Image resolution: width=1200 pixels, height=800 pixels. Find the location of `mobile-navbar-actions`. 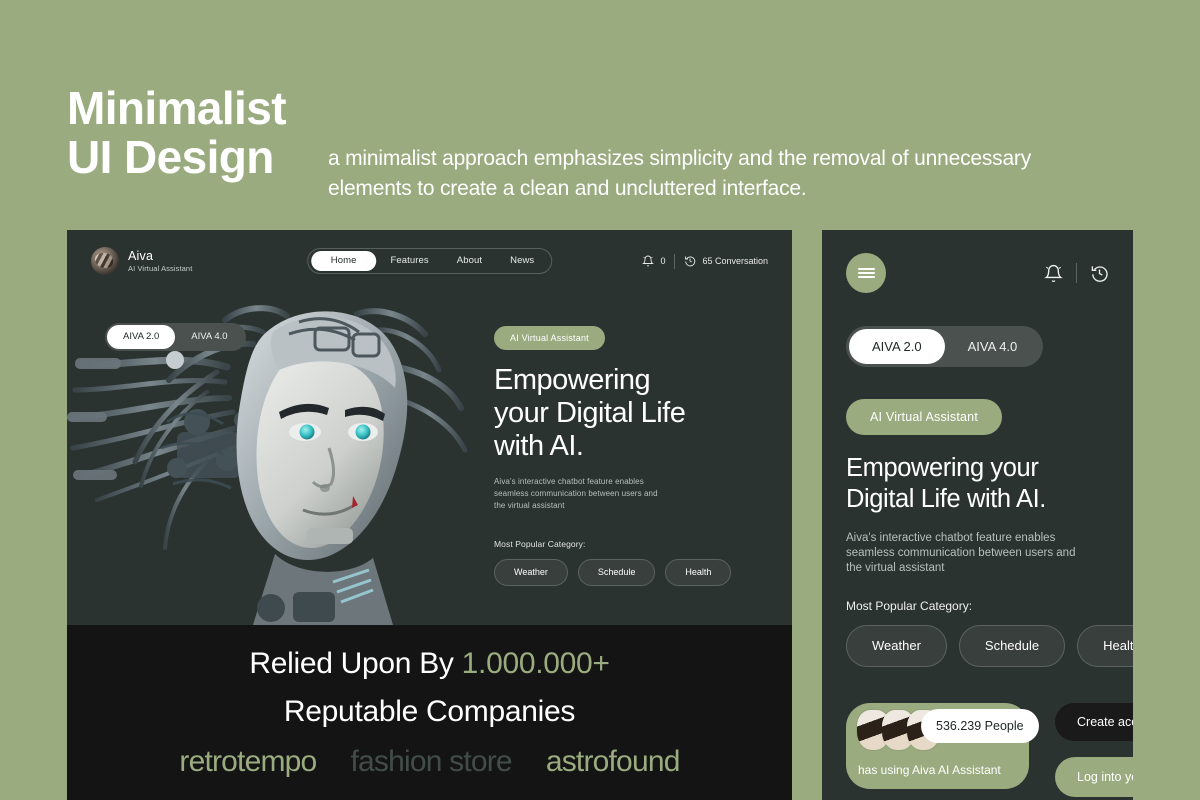

mobile-navbar-actions is located at coordinates (1076, 273).